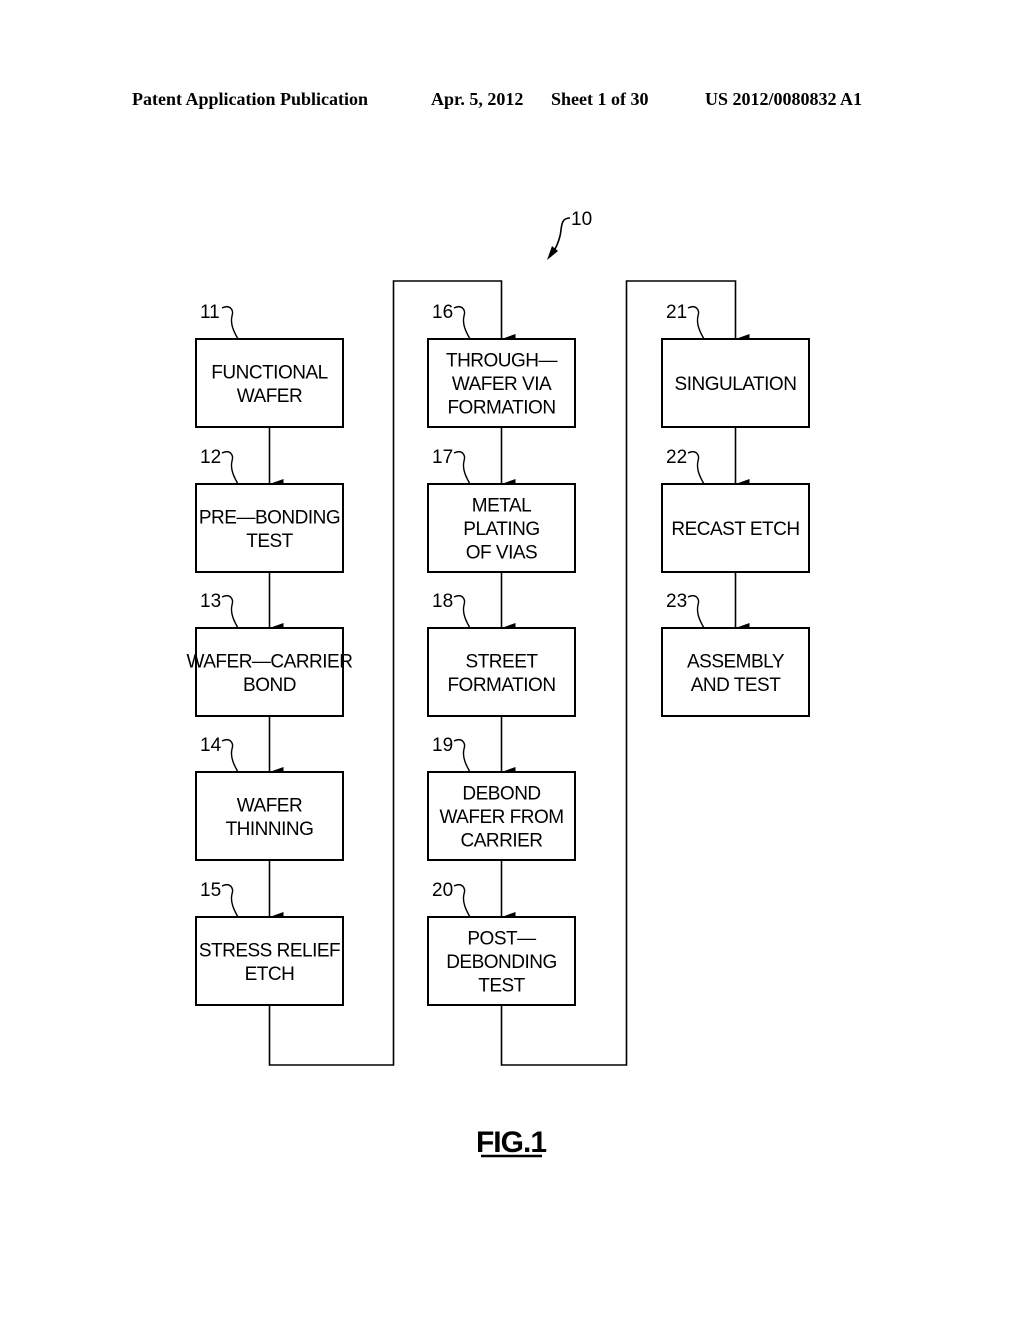 This screenshot has width=1024, height=1320. I want to click on figure-reference: 10, so click(569, 234).